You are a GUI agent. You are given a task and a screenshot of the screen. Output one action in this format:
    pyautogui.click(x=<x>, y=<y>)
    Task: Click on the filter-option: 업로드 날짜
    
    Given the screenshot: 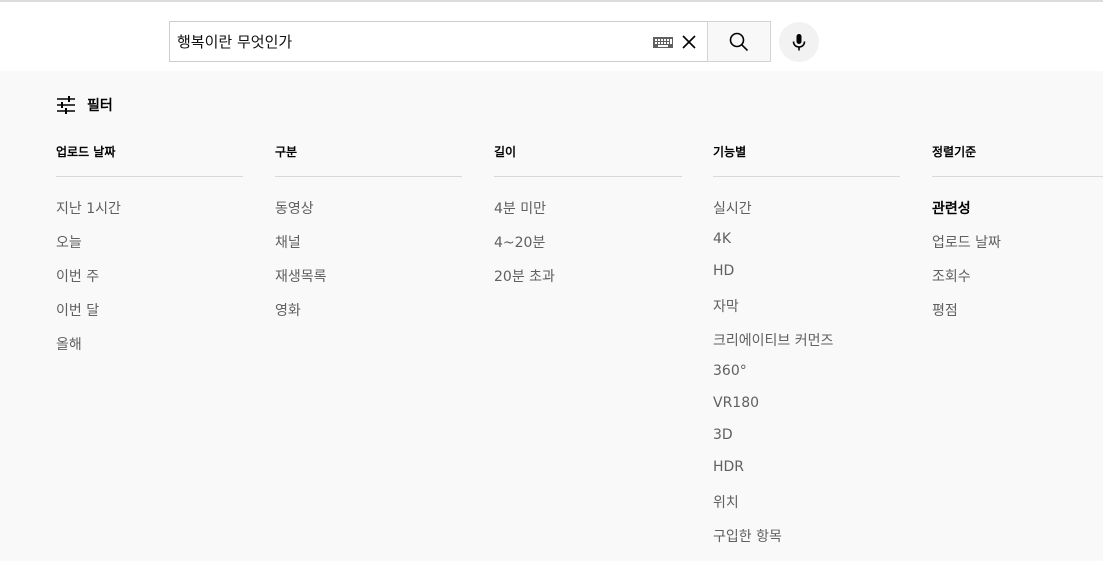 What is the action you would take?
    pyautogui.click(x=966, y=242)
    